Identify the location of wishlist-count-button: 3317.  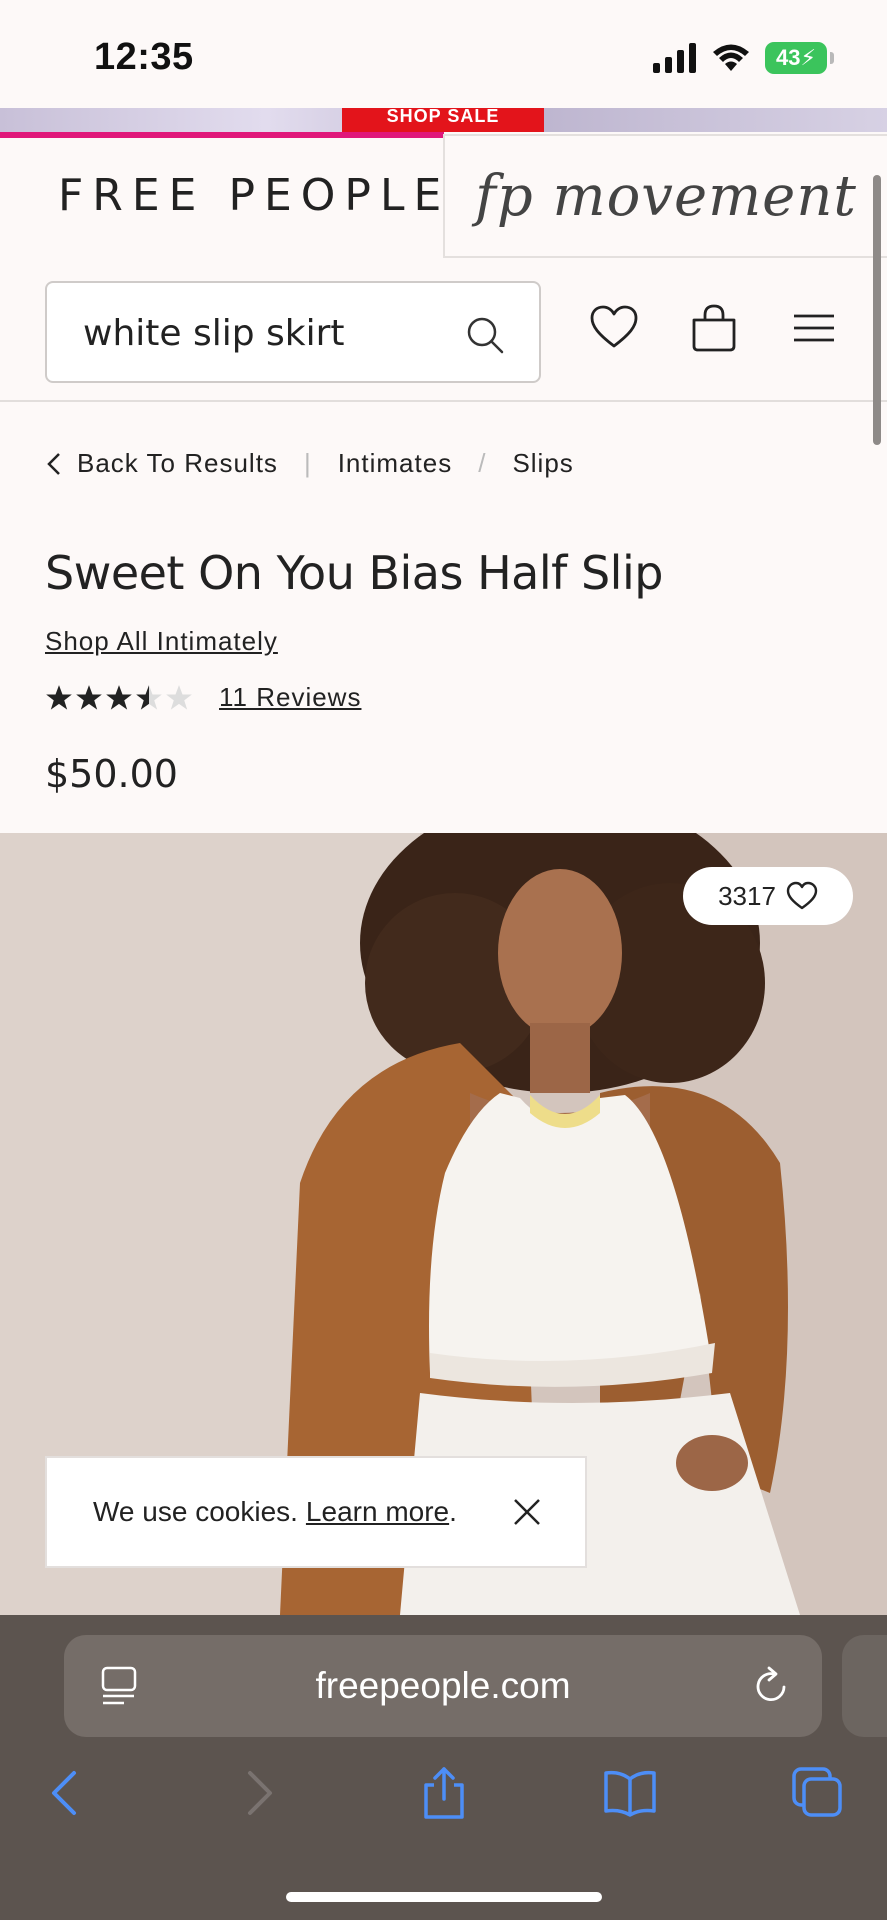
(768, 896).